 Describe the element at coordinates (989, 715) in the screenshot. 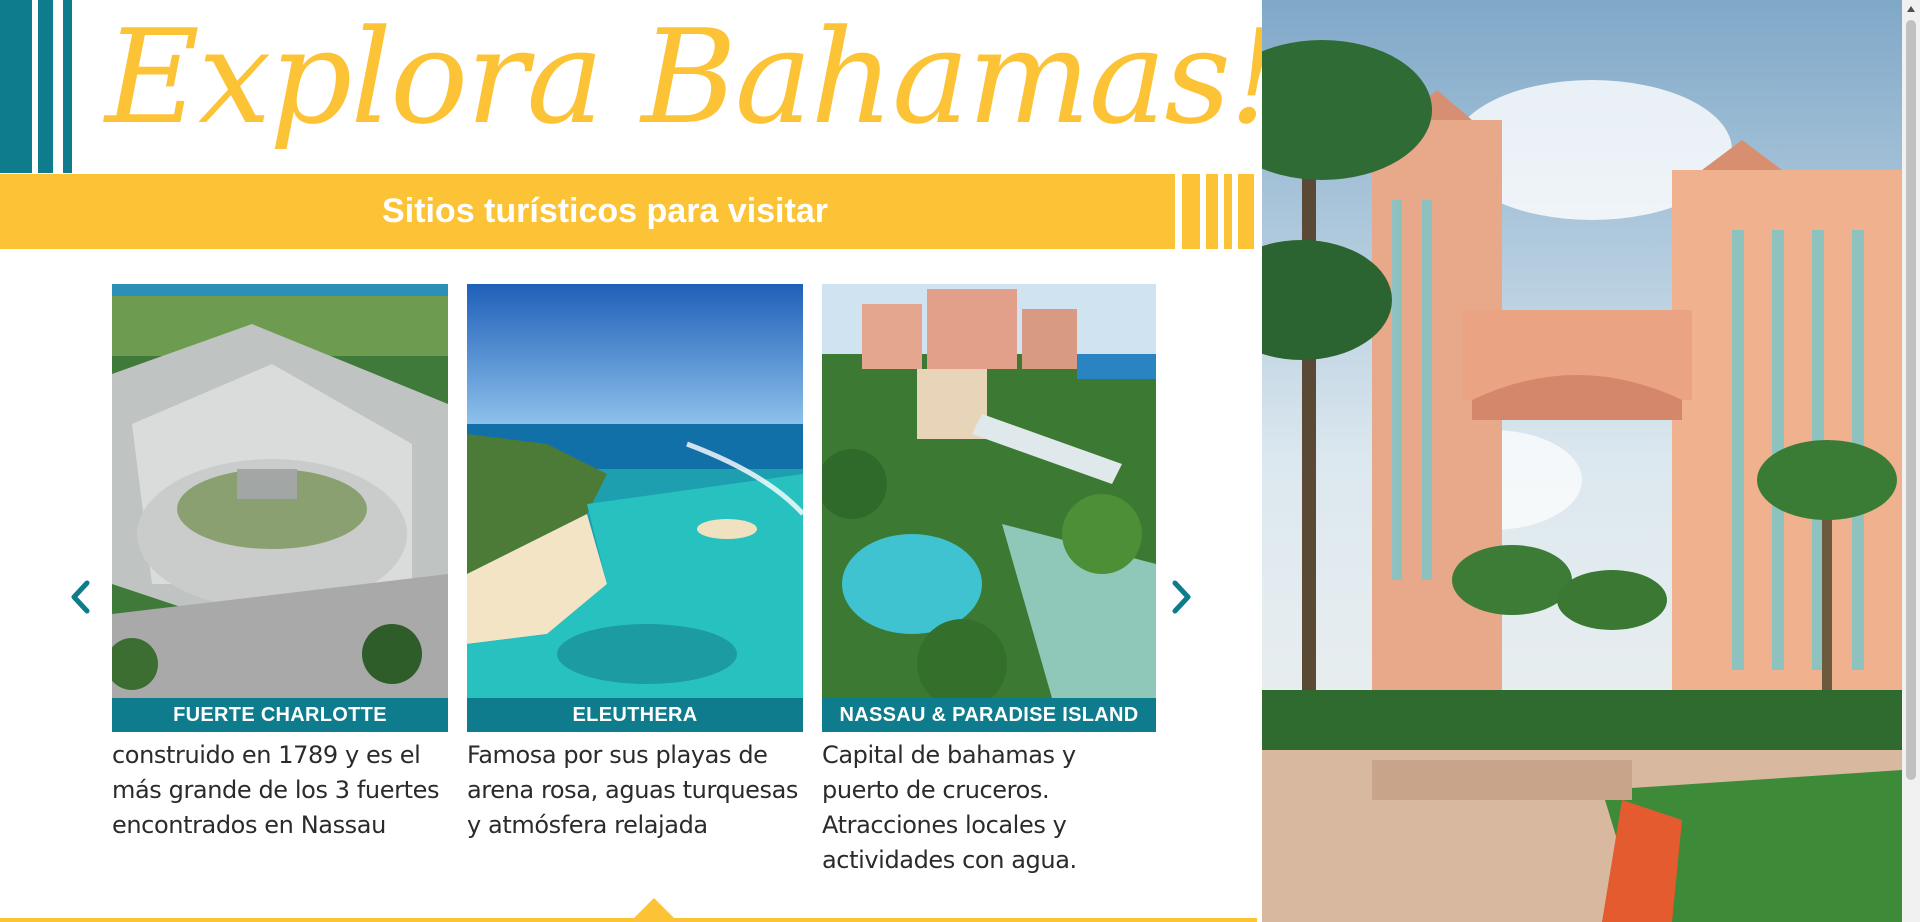

I see `card-title: NASSAU & PARADISE ISLAND` at that location.